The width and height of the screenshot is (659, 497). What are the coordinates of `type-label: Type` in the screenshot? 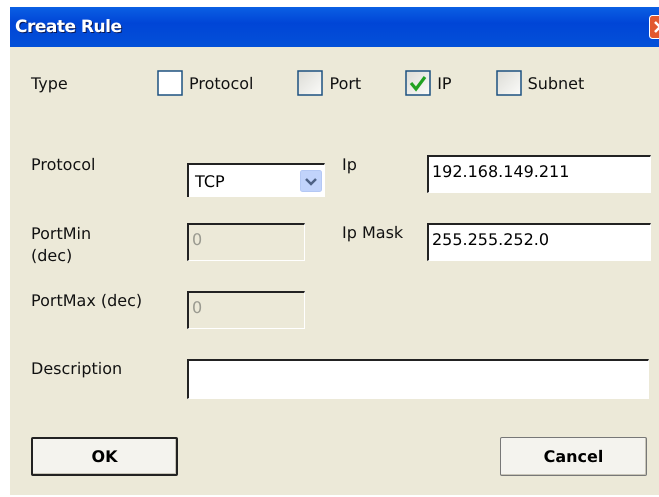 It's located at (50, 83).